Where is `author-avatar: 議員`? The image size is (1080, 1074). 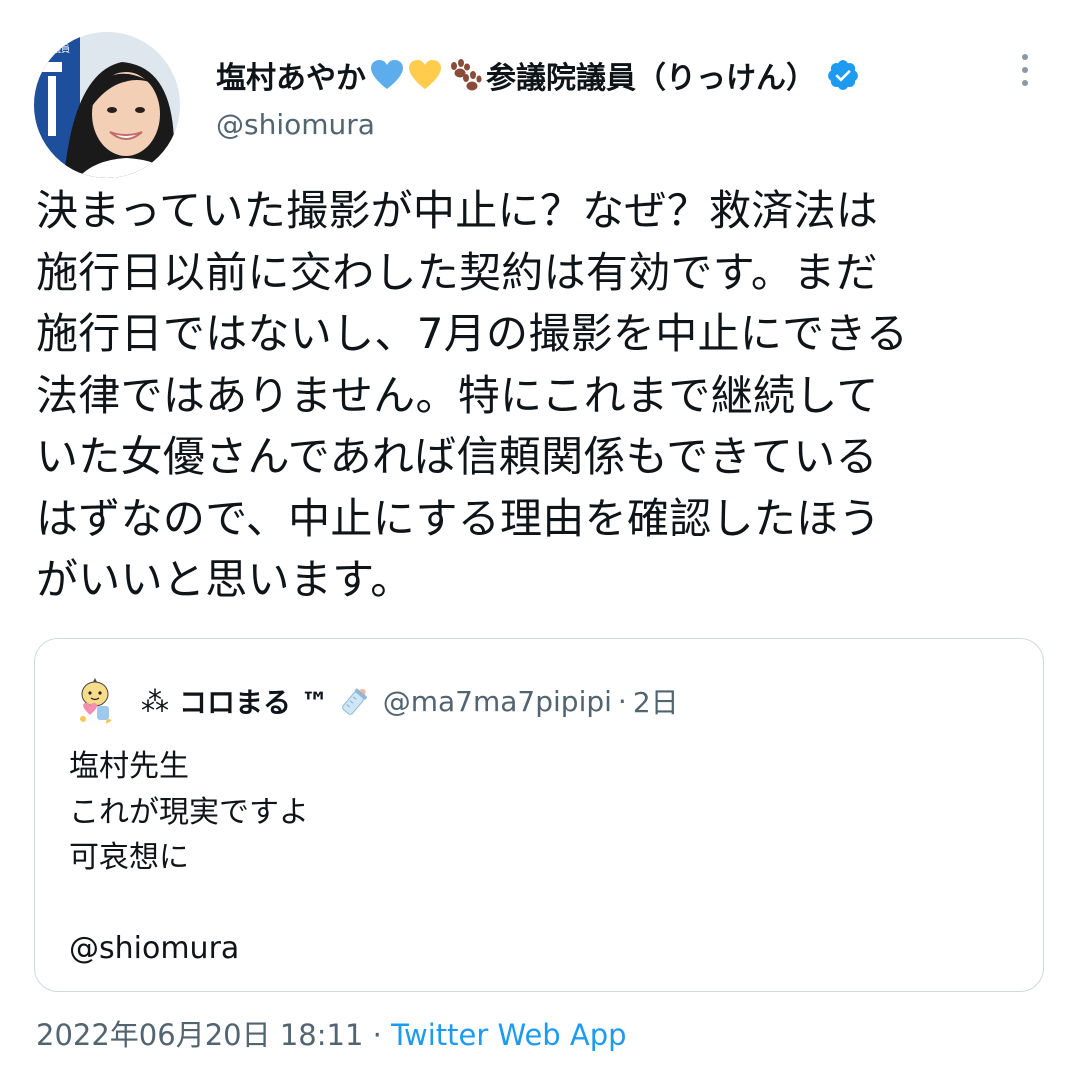
author-avatar: 議員 is located at coordinates (107, 105).